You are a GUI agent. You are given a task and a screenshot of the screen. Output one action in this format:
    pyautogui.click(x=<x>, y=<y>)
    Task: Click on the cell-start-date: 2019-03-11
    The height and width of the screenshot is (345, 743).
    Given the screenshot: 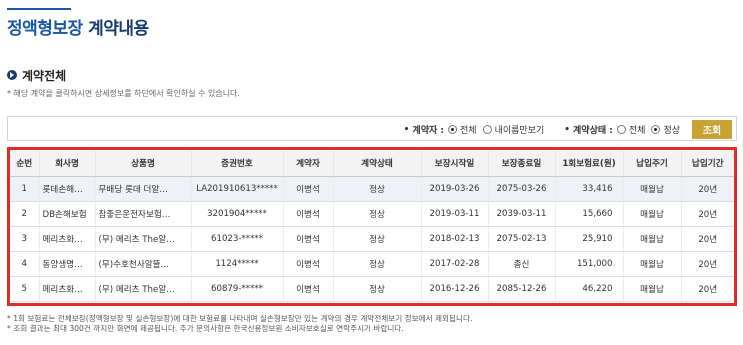 What is the action you would take?
    pyautogui.click(x=455, y=214)
    